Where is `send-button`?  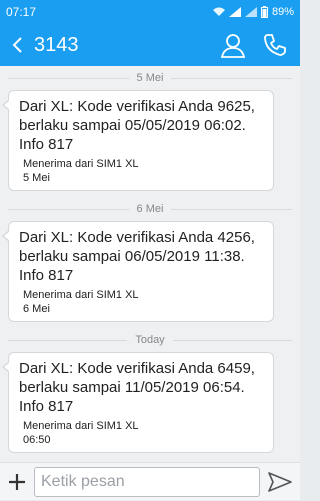
send-button is located at coordinates (280, 482).